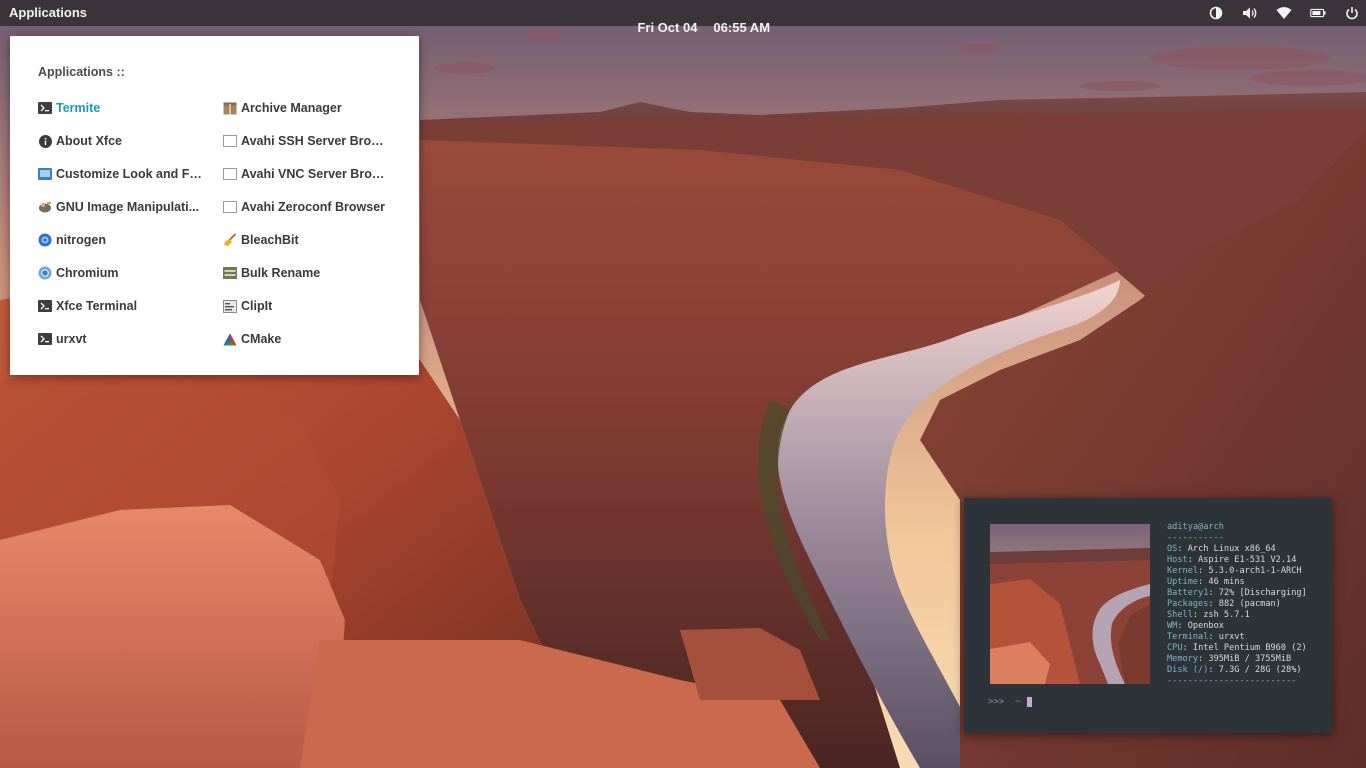 The height and width of the screenshot is (768, 1366). I want to click on info-line: Memory: 395MiB / 3755MiB, so click(1229, 659).